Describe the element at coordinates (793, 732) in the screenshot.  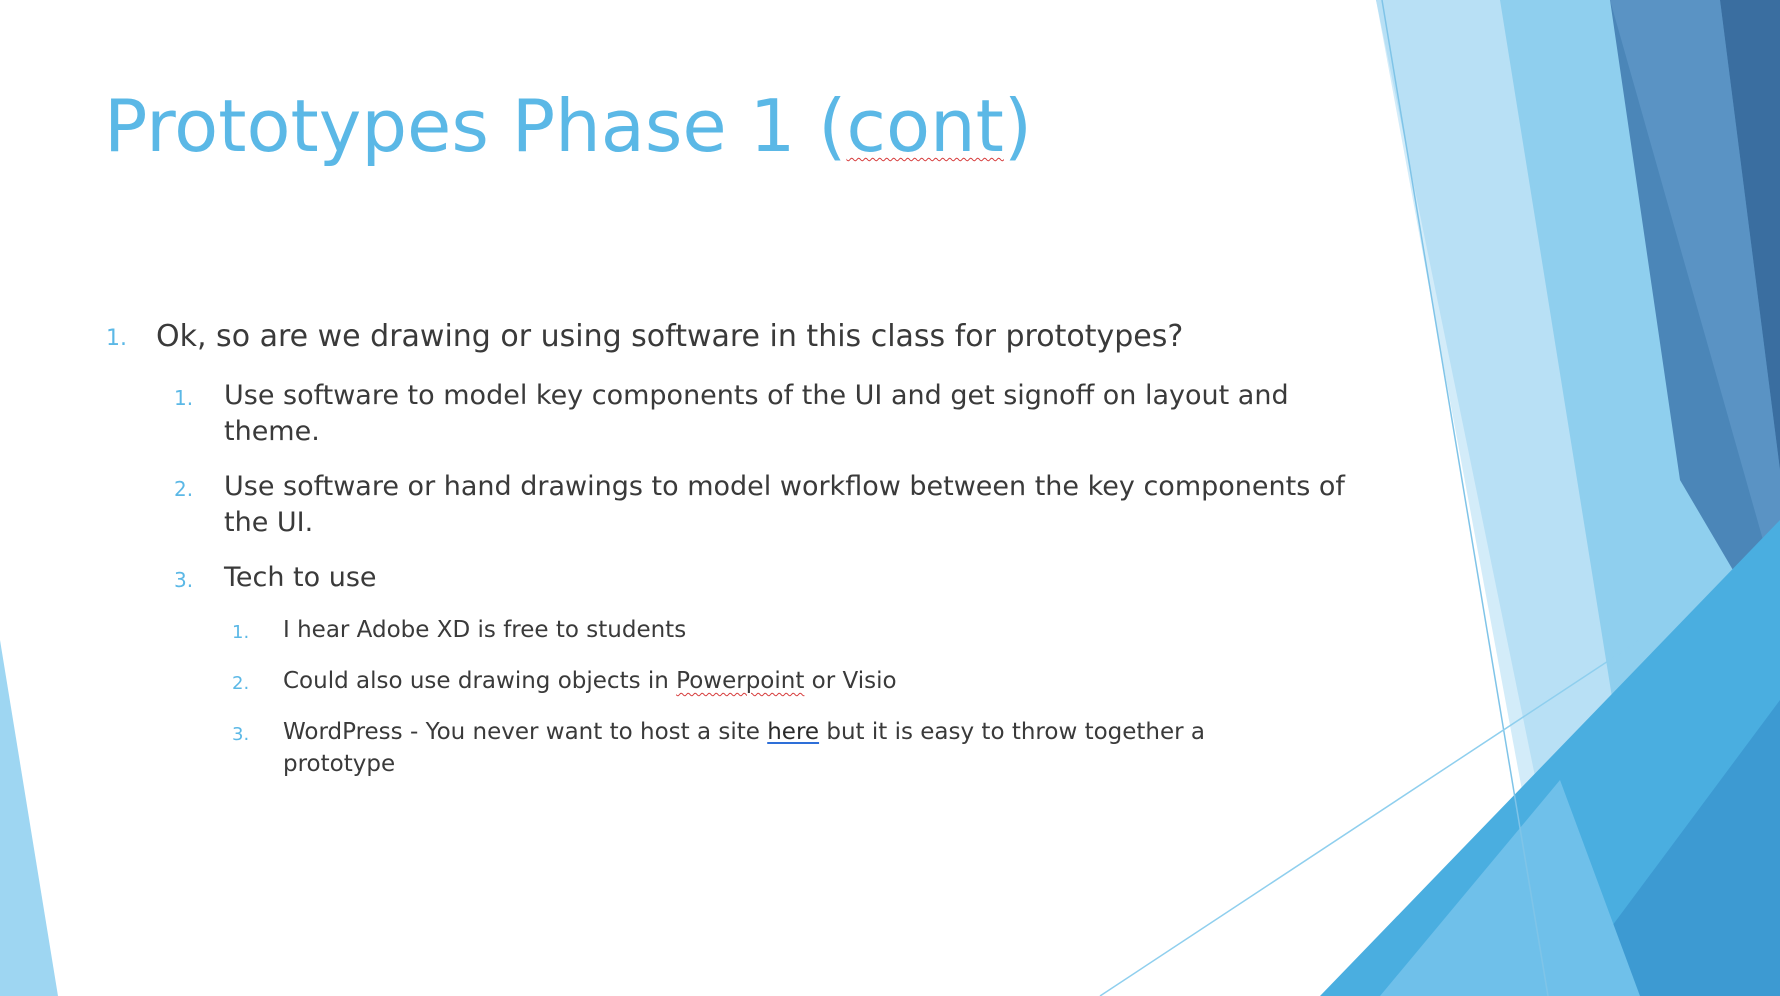
I see `here-link: here` at that location.